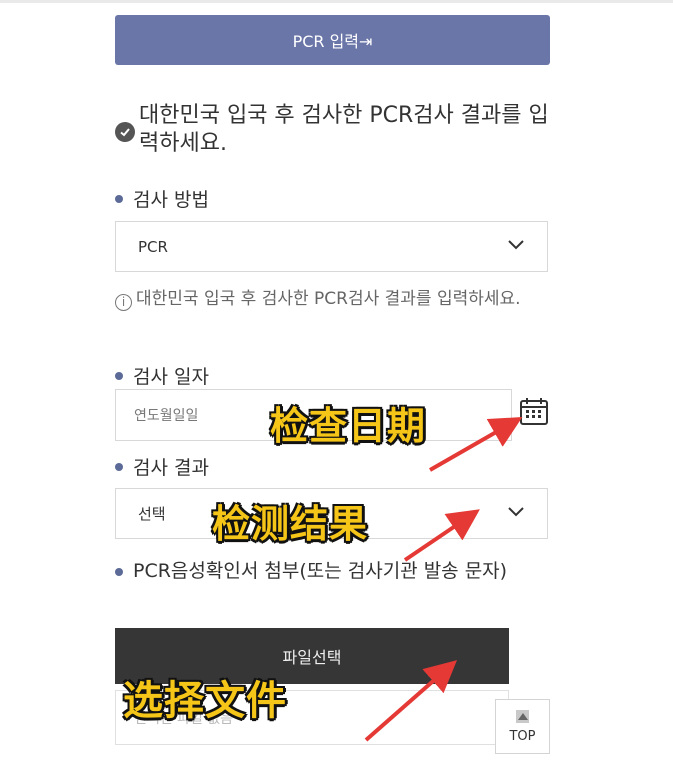 This screenshot has height=762, width=673. I want to click on top-label: TOP, so click(522, 736).